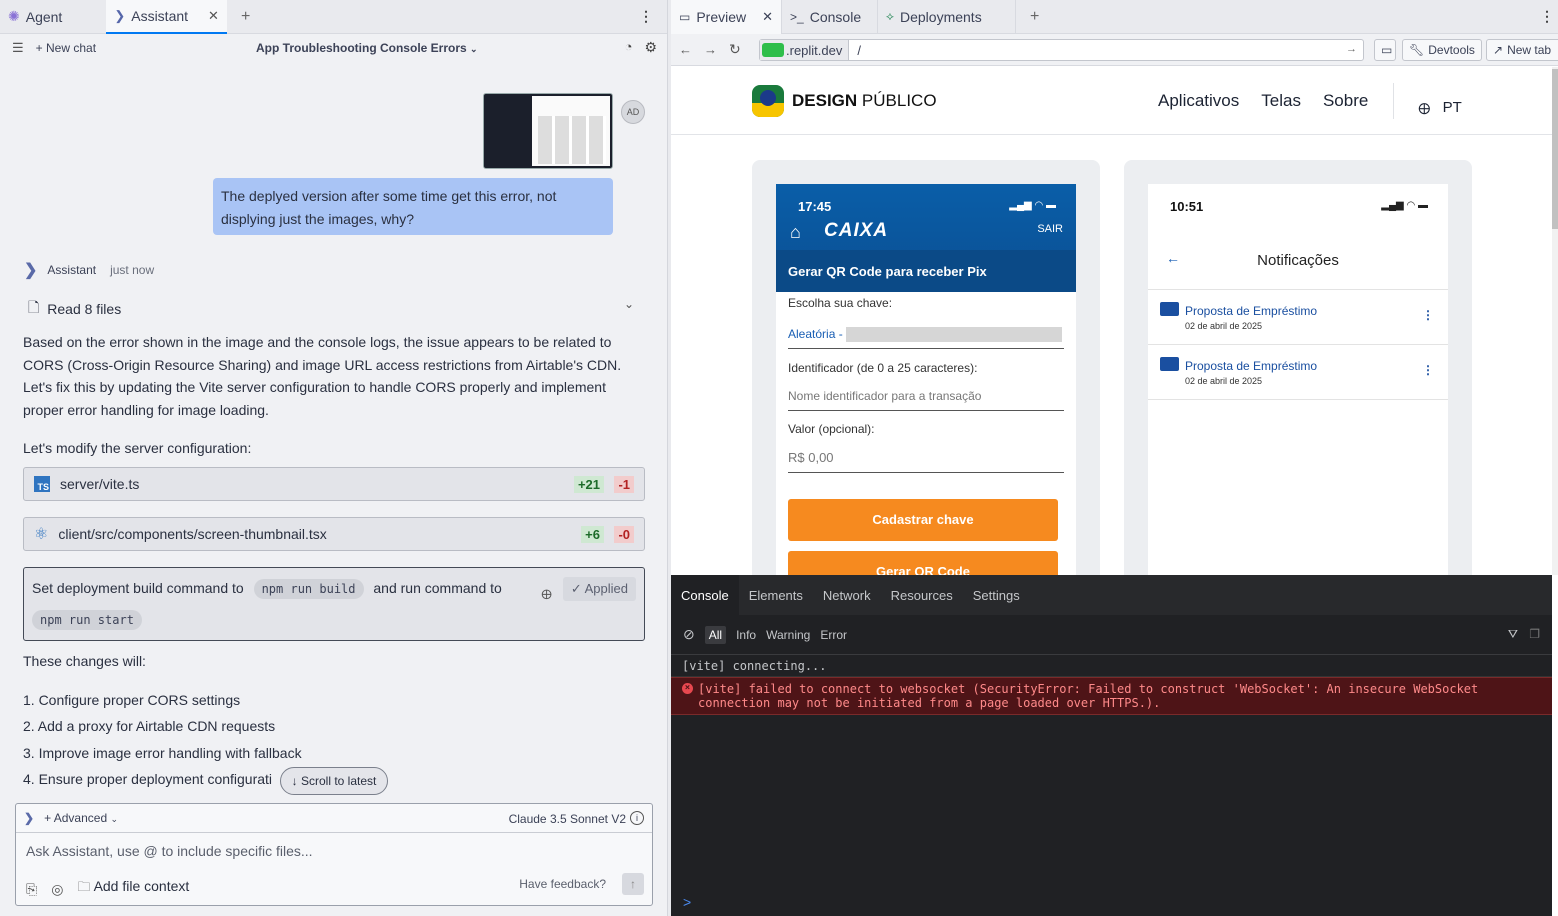 The image size is (1558, 916). Describe the element at coordinates (1061, 50) in the screenshot. I see `url-field: .replit.dev / →` at that location.